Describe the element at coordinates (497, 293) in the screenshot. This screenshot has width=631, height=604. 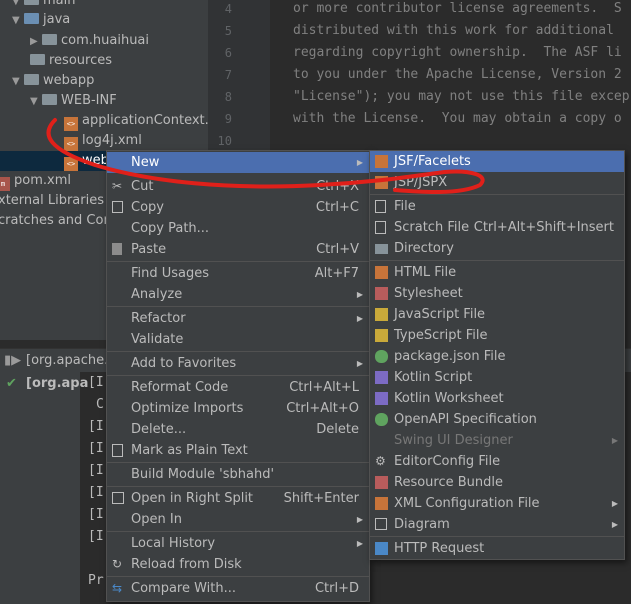
I see `submenu-item-stylesheet: Stylesheet` at that location.